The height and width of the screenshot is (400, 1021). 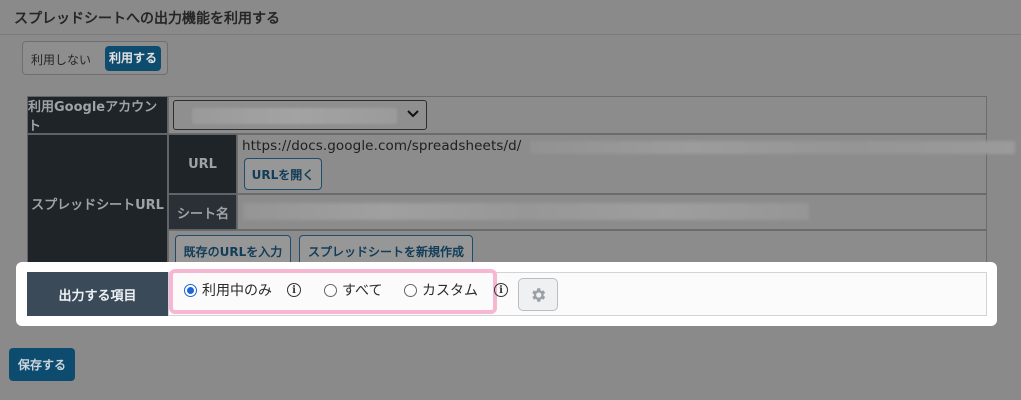 I want to click on url-sub-label-text: URL, so click(x=202, y=164).